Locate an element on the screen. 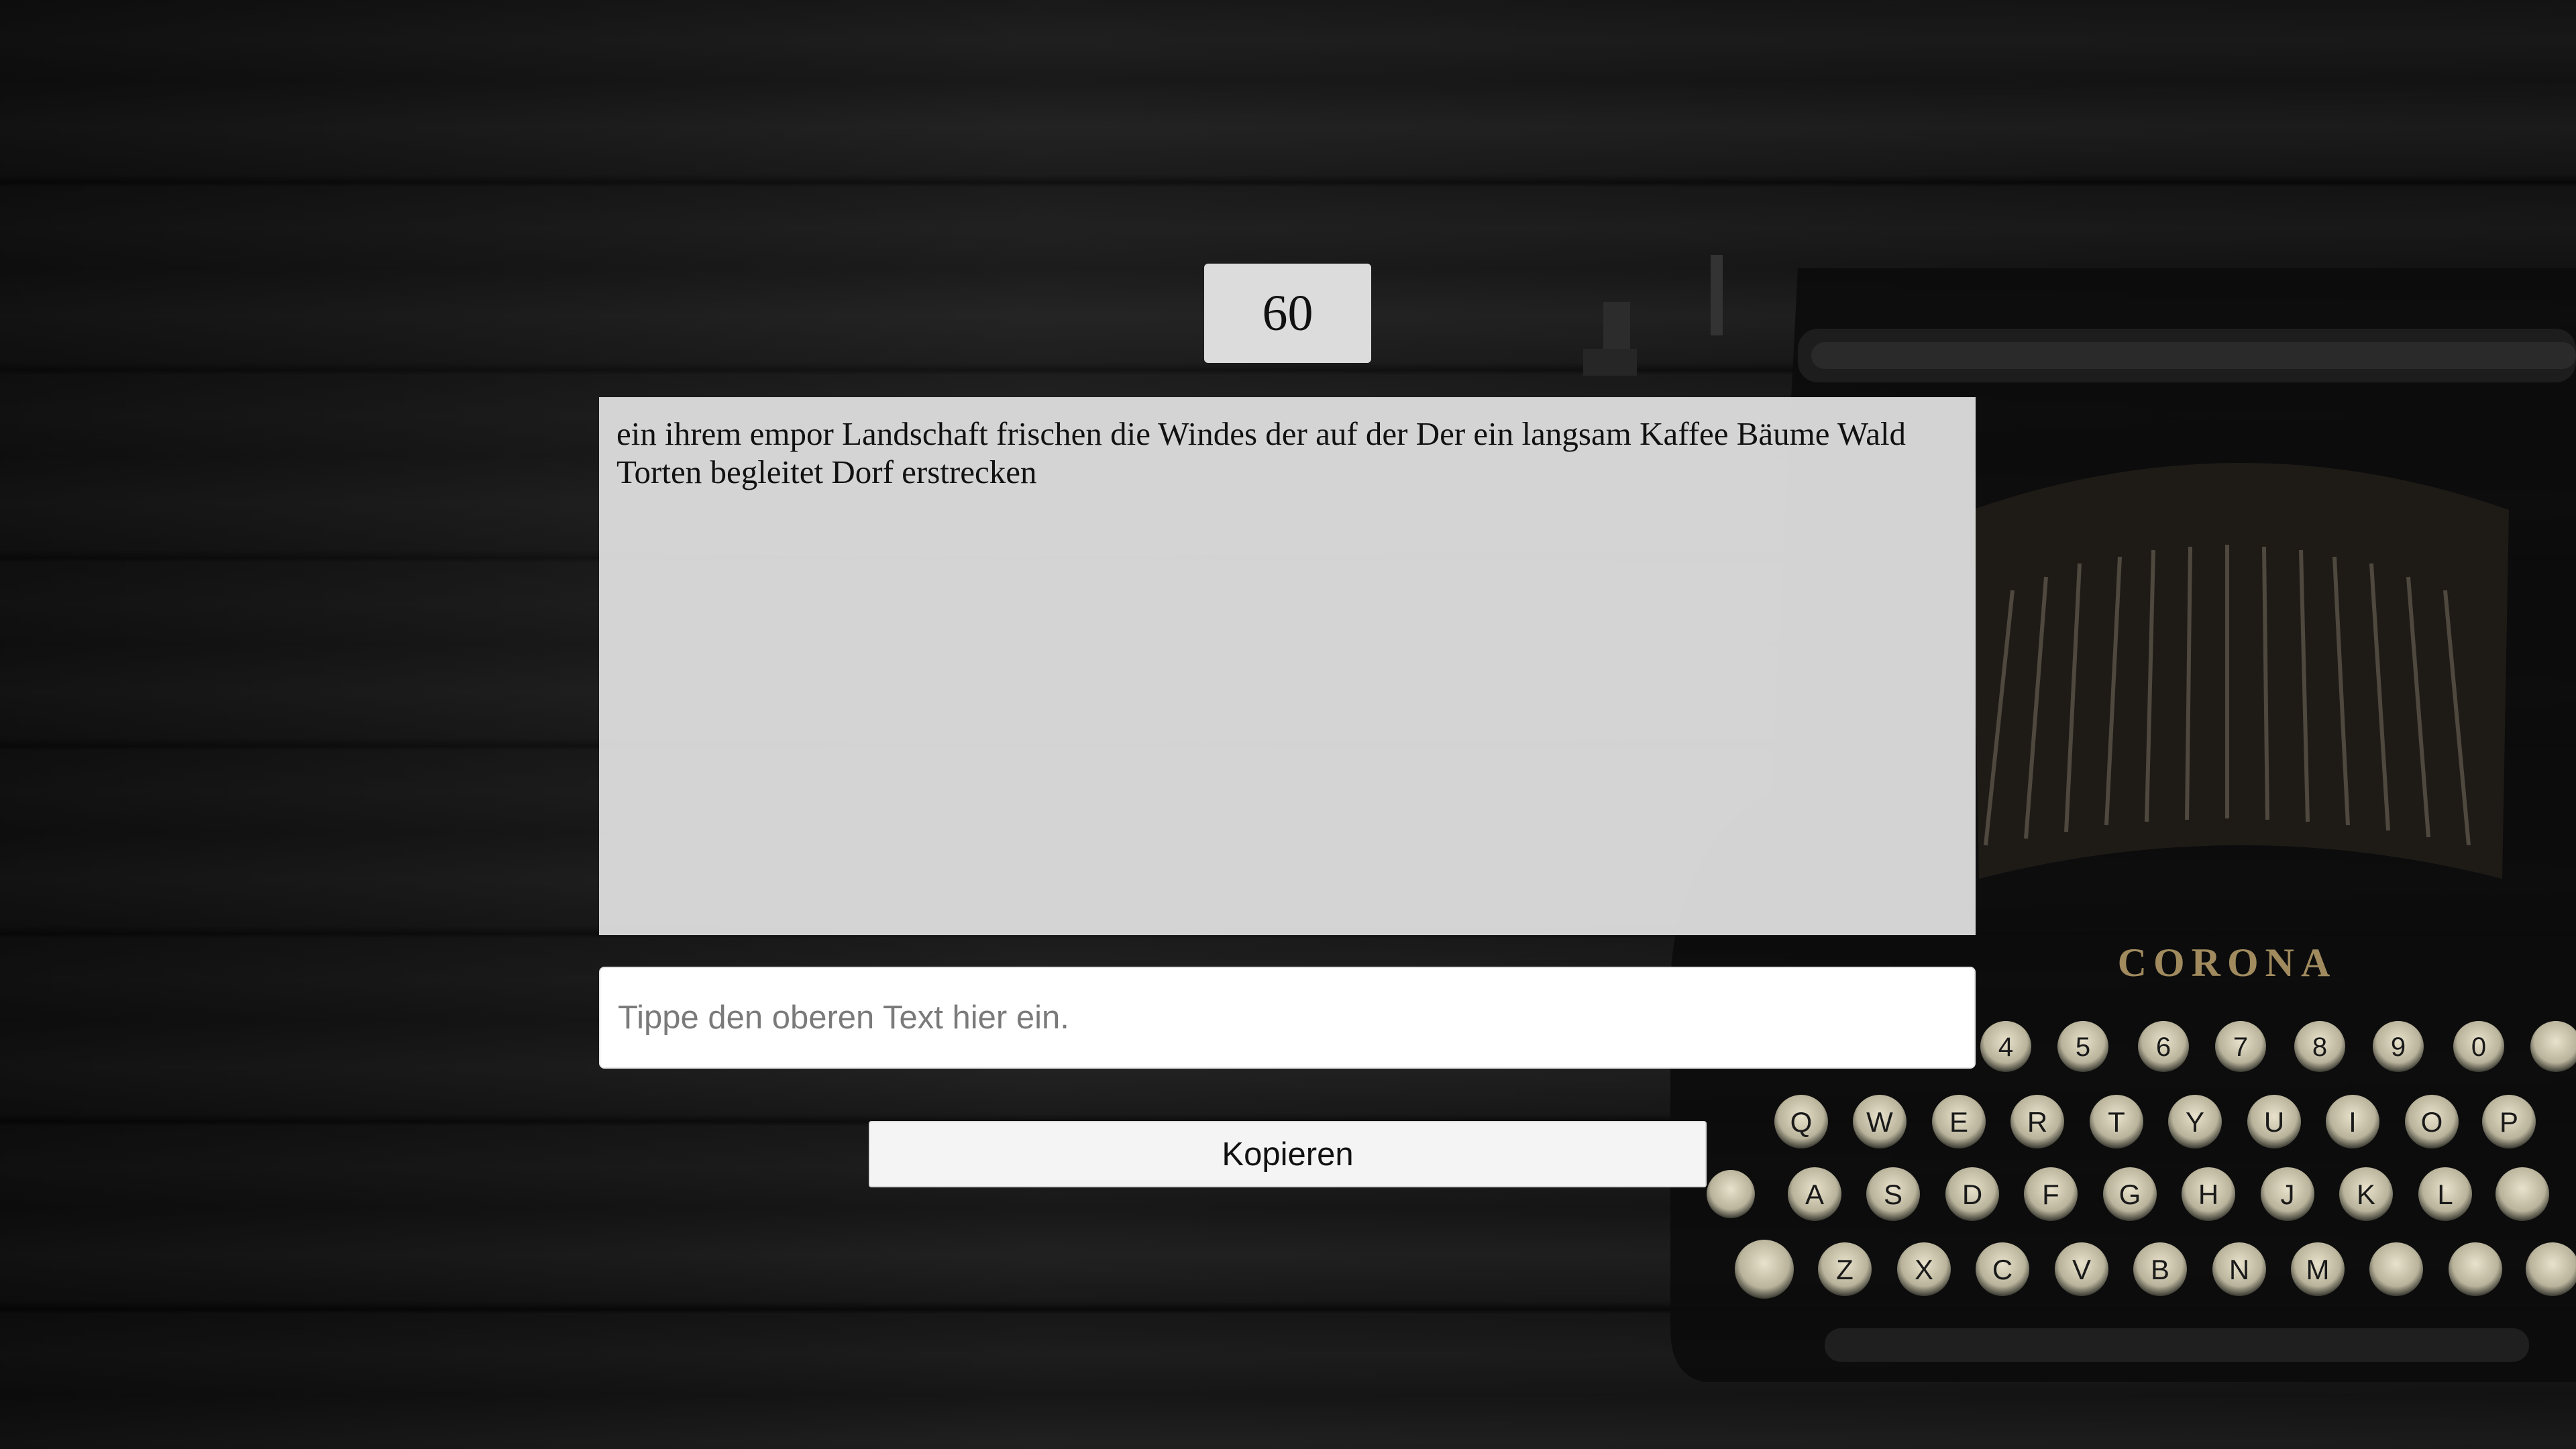  svg-text: E is located at coordinates (1958, 1122).